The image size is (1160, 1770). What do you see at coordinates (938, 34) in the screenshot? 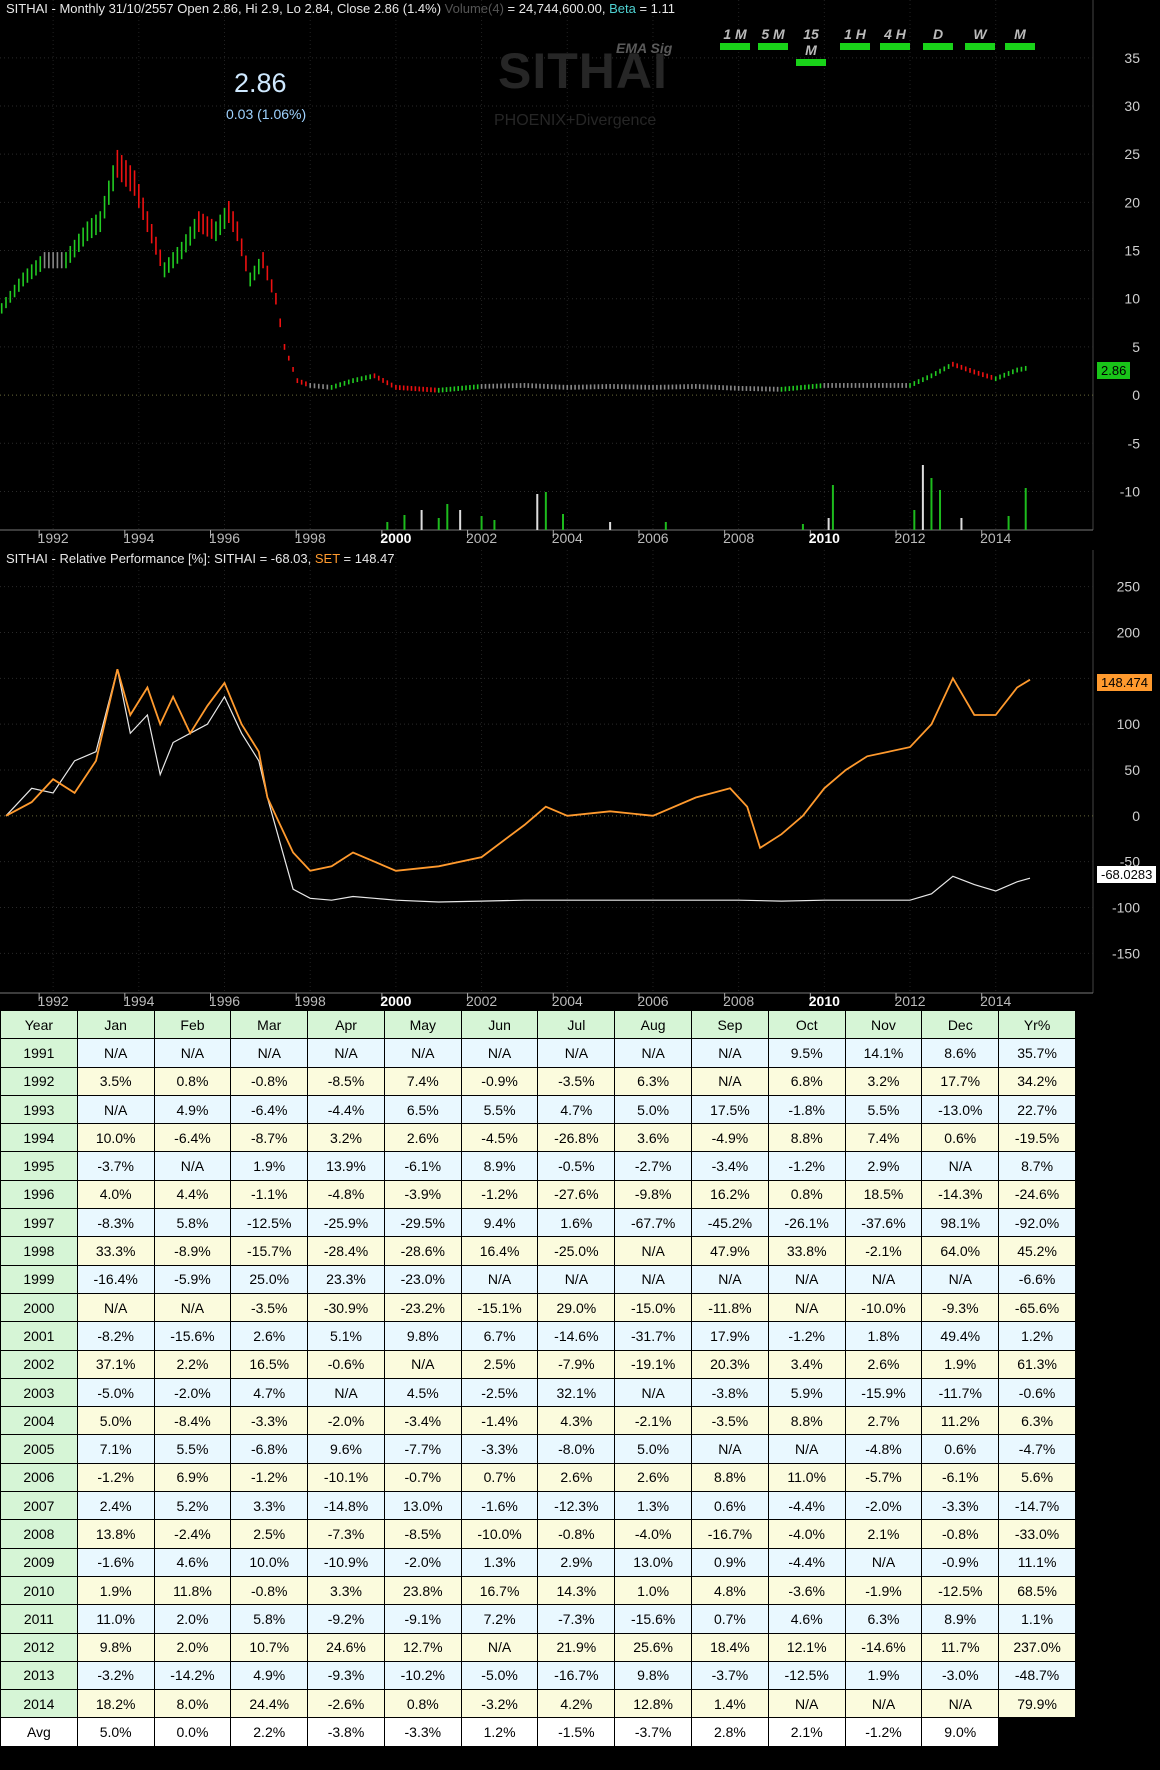
I see `timeframe-label: D` at bounding box center [938, 34].